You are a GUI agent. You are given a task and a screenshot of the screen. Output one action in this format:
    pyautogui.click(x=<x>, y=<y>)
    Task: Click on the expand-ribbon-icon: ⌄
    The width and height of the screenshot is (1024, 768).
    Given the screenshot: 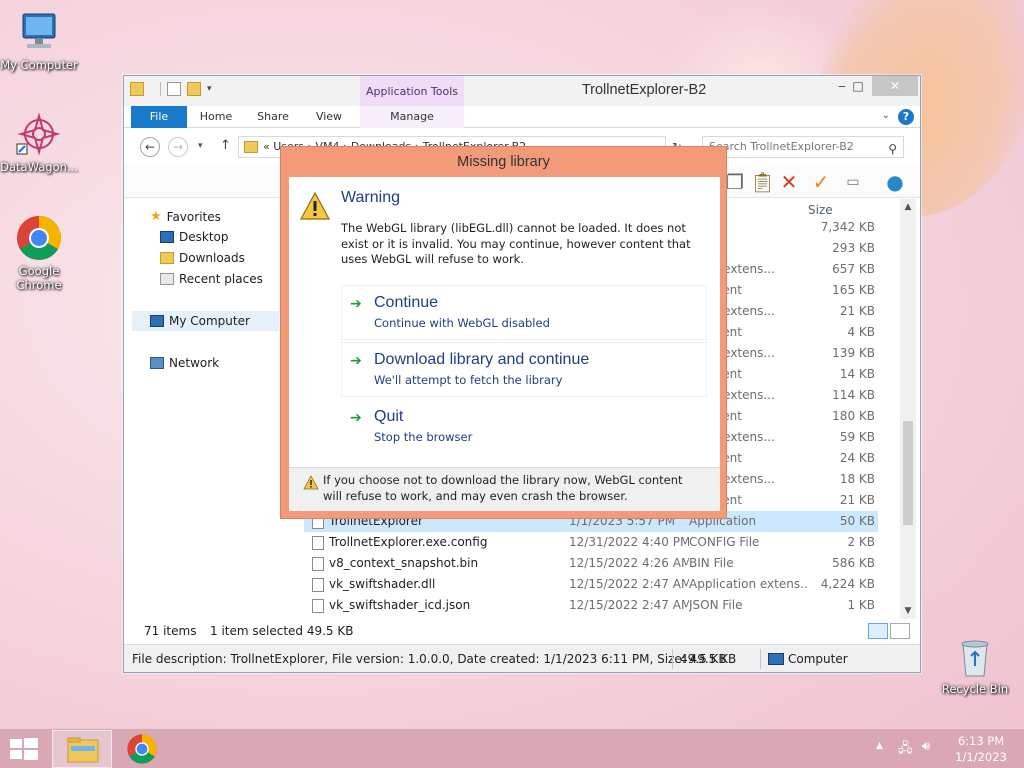 What is the action you would take?
    pyautogui.click(x=886, y=115)
    